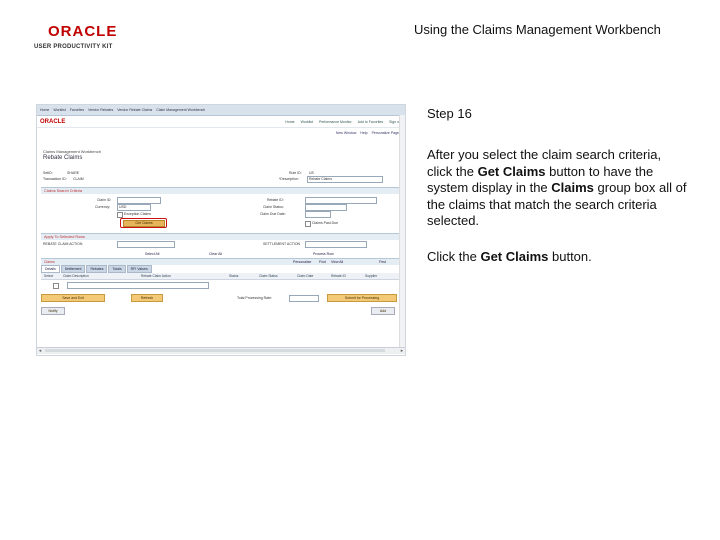 This screenshot has width=720, height=540. Describe the element at coordinates (325, 223) in the screenshot. I see `claims-past-due-label: Claims Past Due` at that location.